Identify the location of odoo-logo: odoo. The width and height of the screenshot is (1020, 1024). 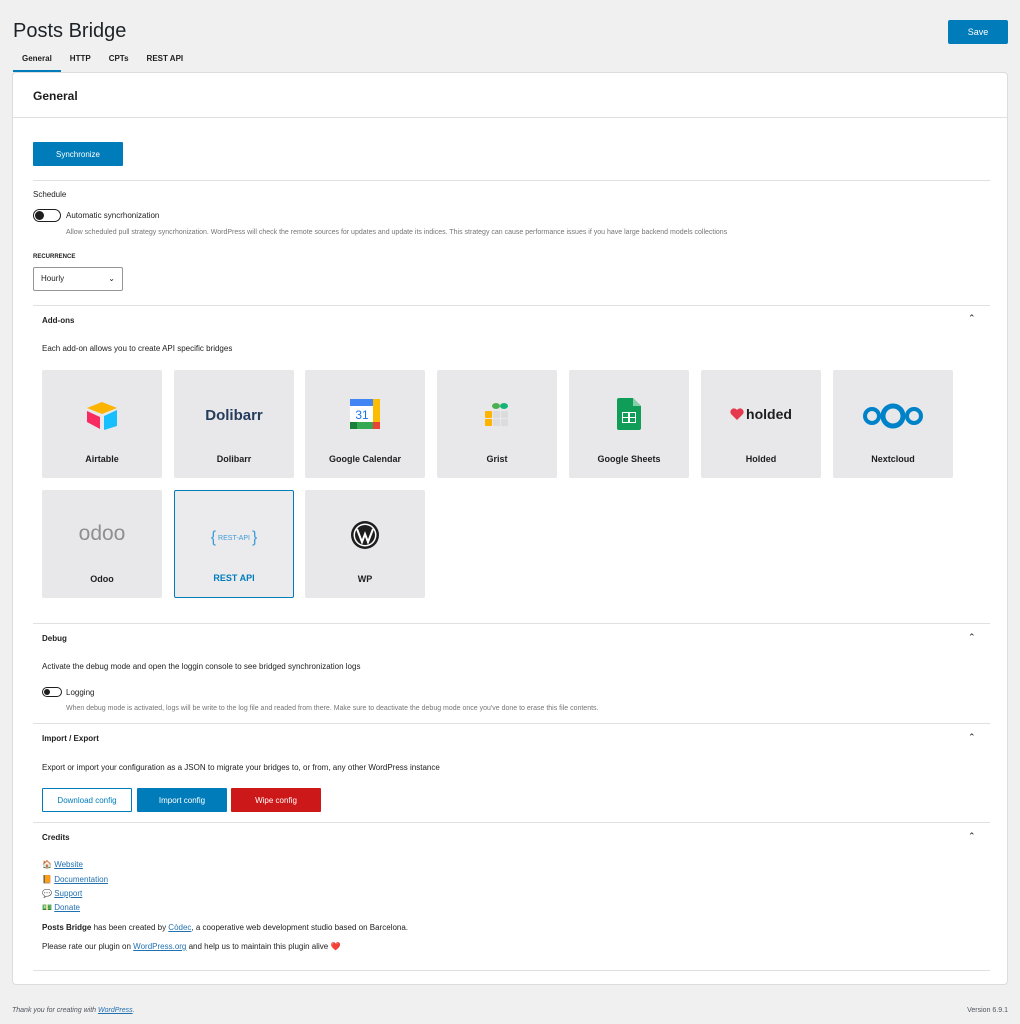
(102, 533).